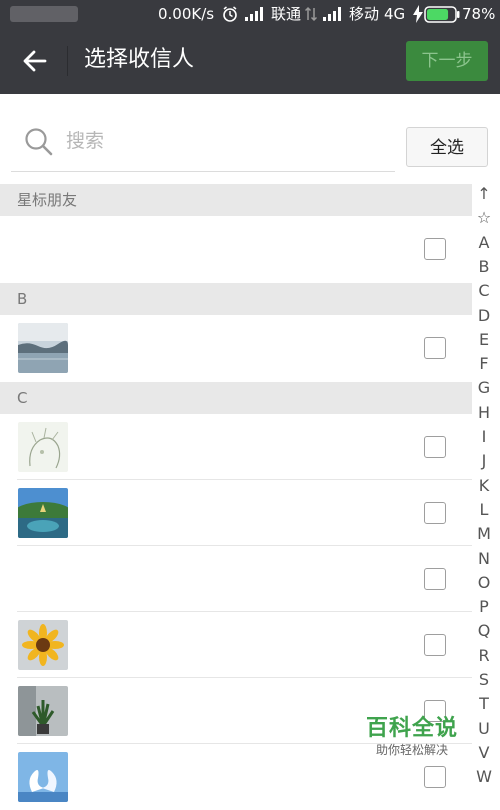 Image resolution: width=500 pixels, height=810 pixels. I want to click on page-title: 选择收信人, so click(139, 59).